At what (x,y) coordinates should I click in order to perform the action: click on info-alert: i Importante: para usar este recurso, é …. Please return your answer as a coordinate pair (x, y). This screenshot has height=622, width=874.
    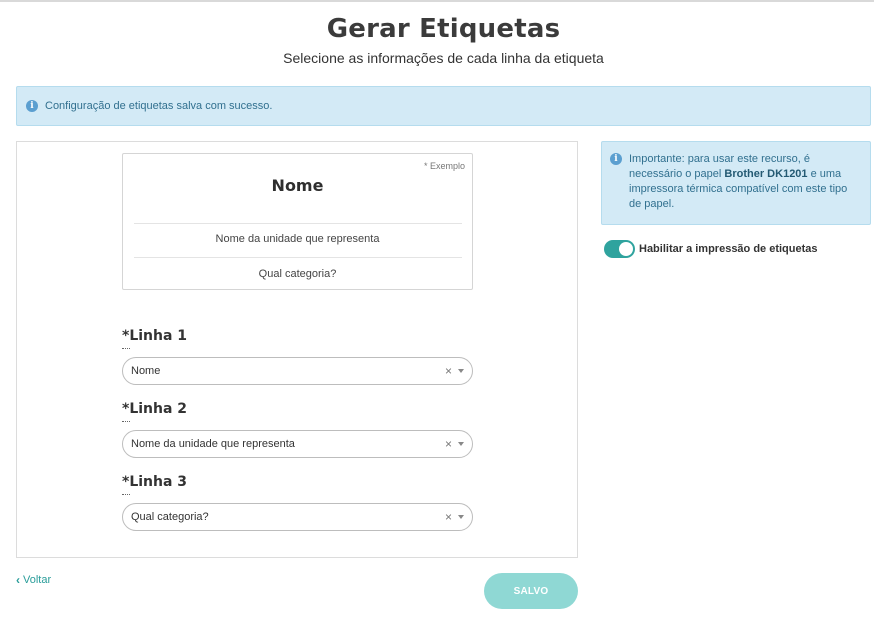
    Looking at the image, I should click on (736, 183).